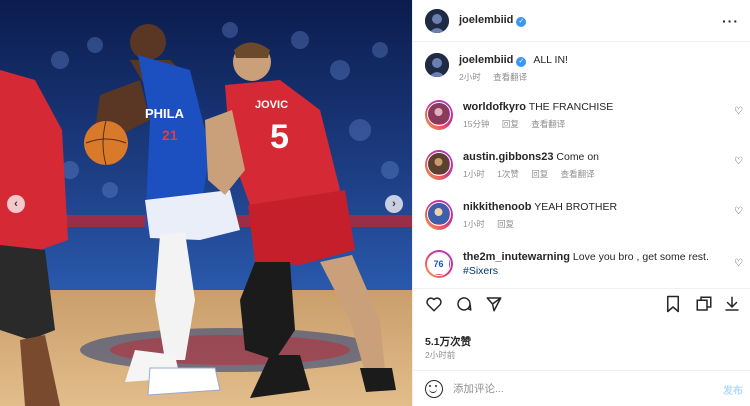  I want to click on add-comment-bar: 发布, so click(581, 388).